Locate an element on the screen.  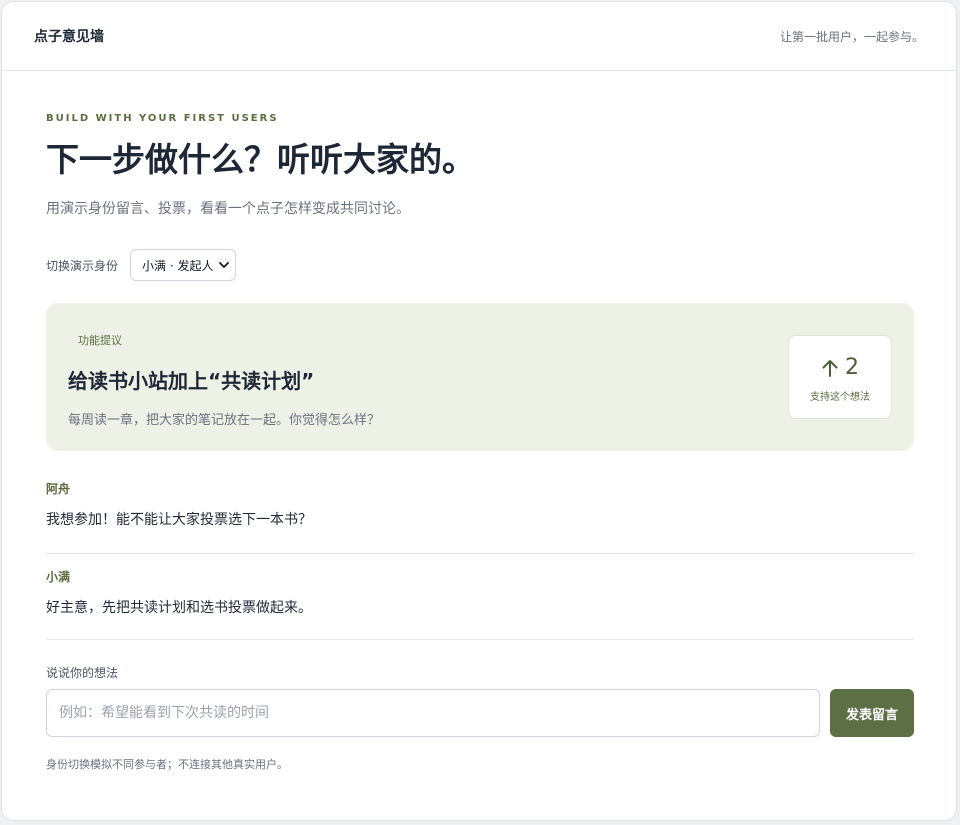
submit-comment-button: 发表留言 is located at coordinates (872, 713).